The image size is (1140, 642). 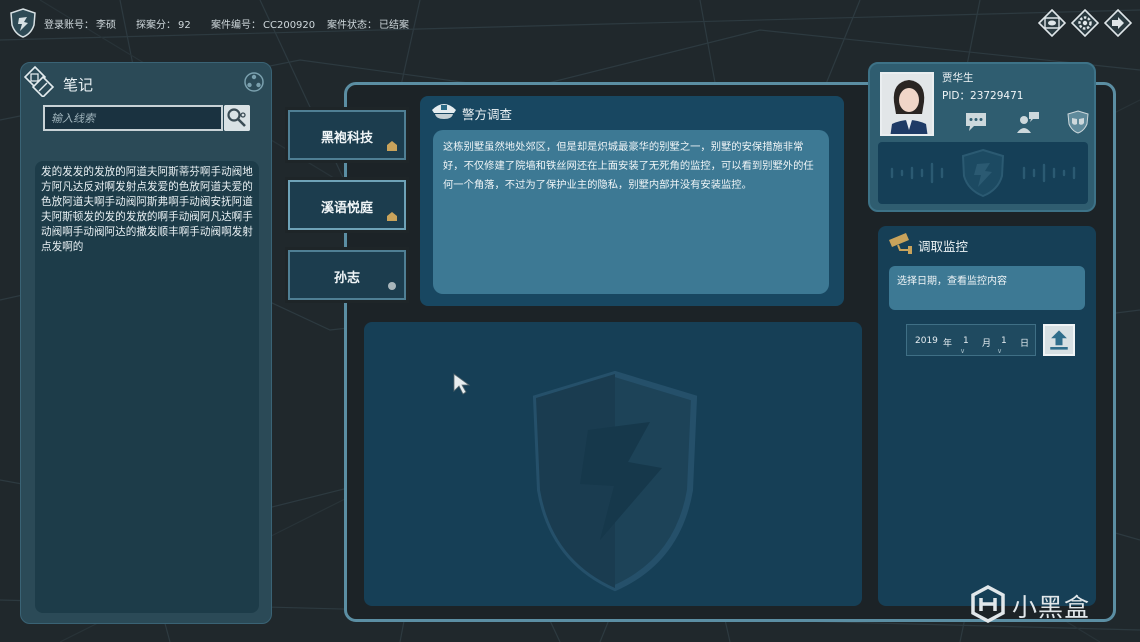 What do you see at coordinates (987, 344) in the screenshot?
I see `month-unit: 月` at bounding box center [987, 344].